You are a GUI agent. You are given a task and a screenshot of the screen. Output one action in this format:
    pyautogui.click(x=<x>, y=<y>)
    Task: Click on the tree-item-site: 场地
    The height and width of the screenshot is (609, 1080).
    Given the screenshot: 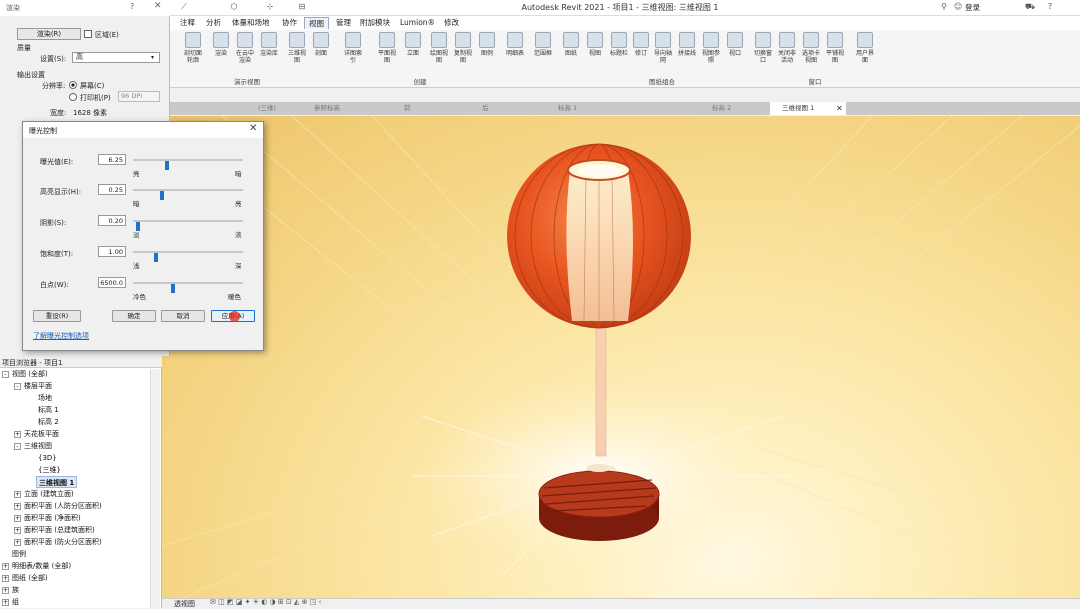 What is the action you would take?
    pyautogui.click(x=26, y=398)
    